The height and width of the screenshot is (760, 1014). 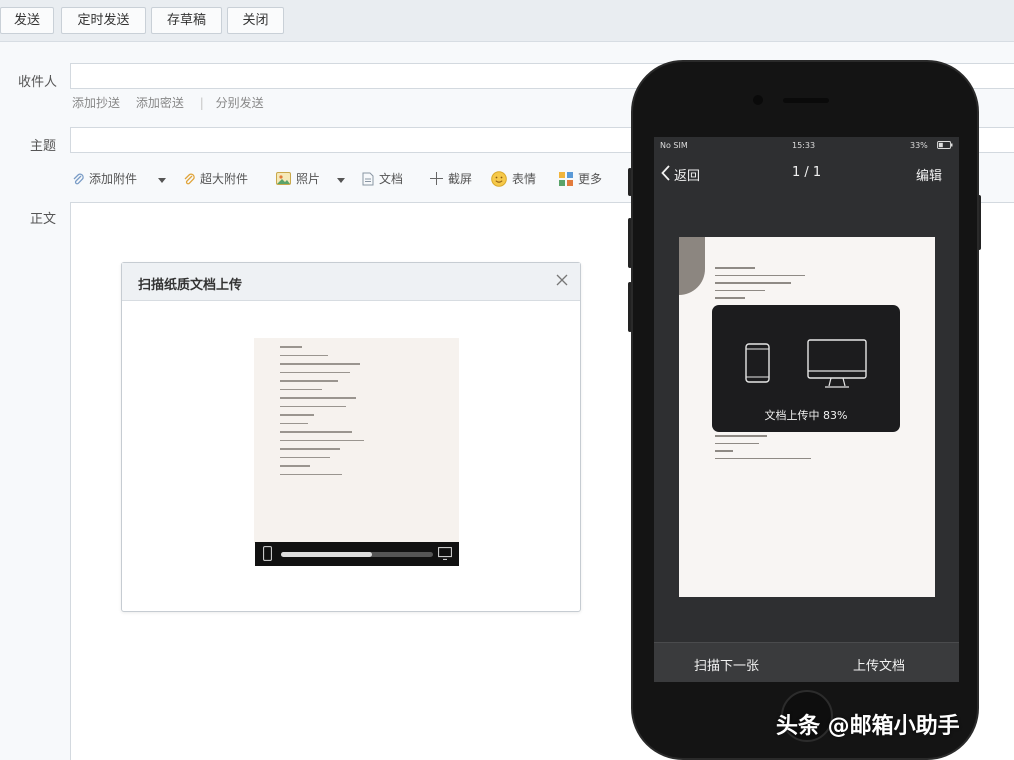 I want to click on close-icon, so click(x=562, y=280).